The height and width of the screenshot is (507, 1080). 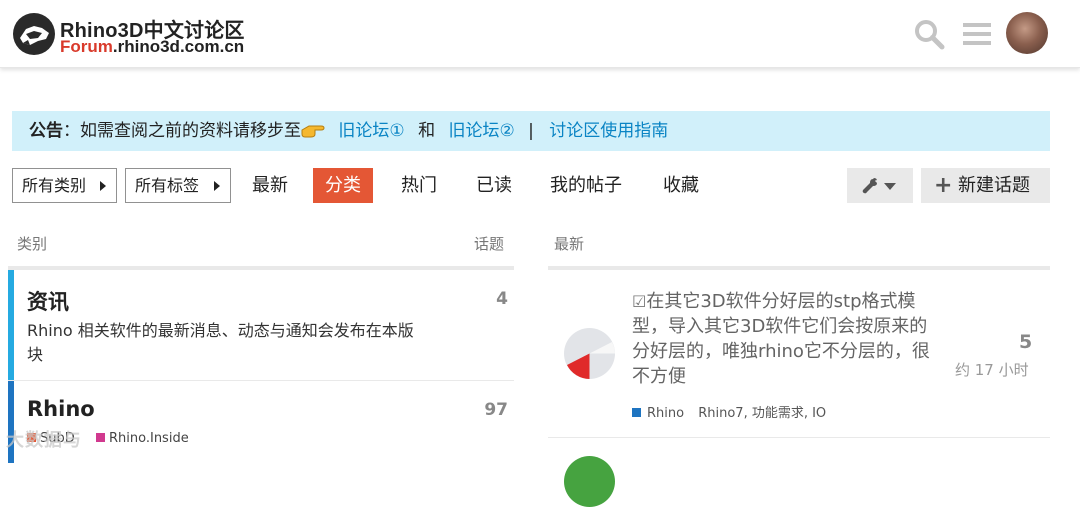 I want to click on category-topic-count: 97, so click(x=496, y=410).